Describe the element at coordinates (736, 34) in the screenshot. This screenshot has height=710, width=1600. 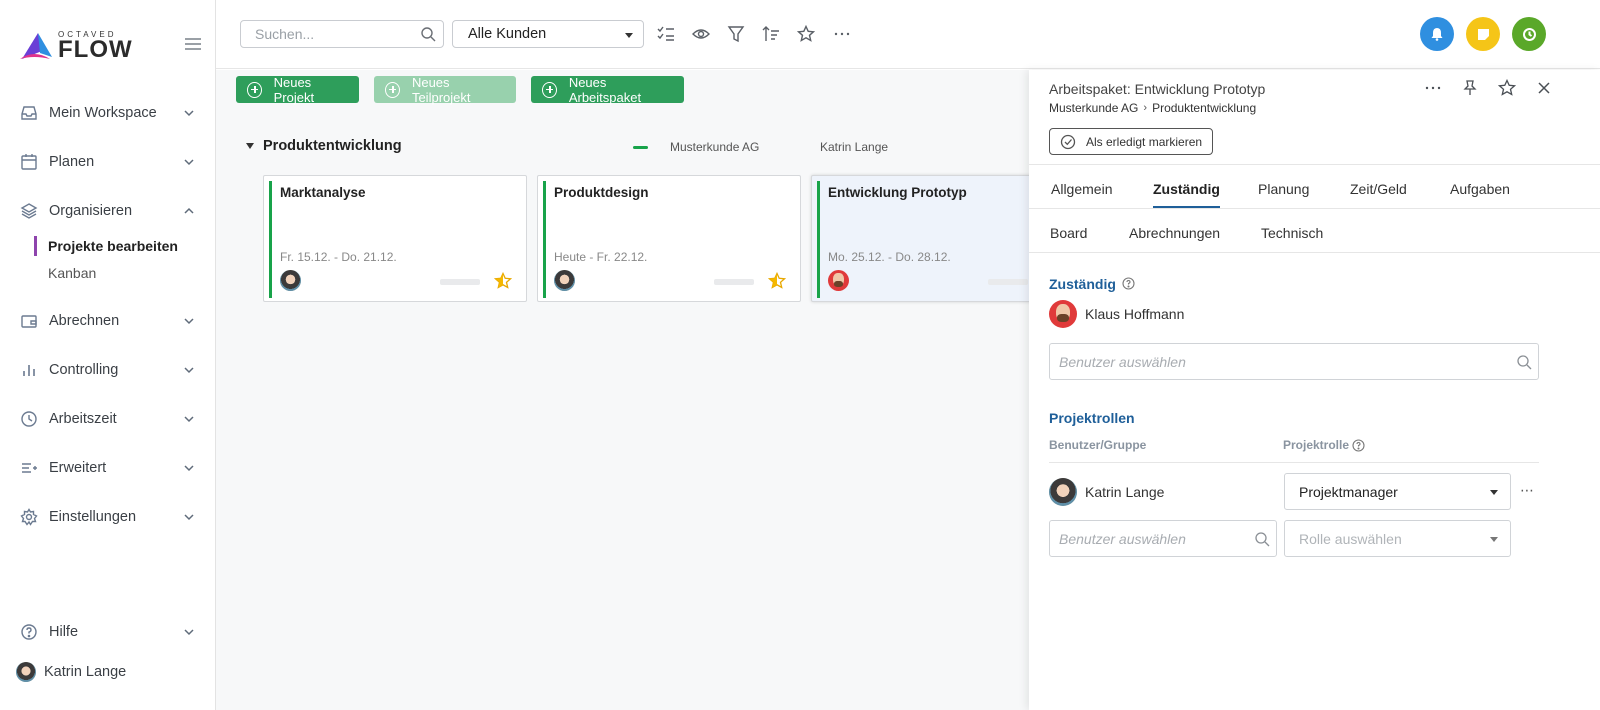
I see `filter-icon` at that location.